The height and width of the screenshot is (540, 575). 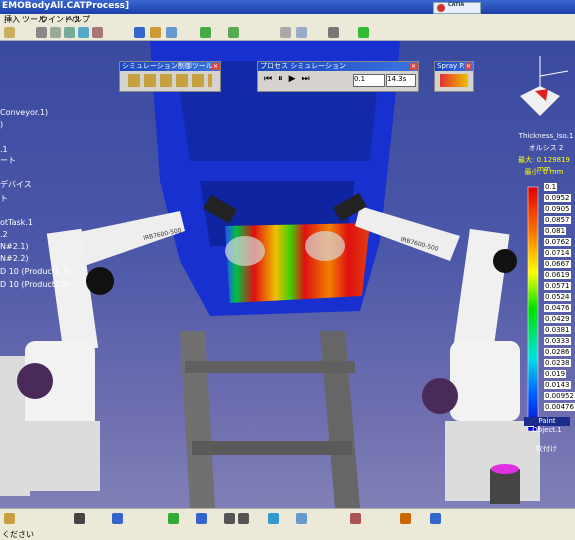 What do you see at coordinates (14, 259) in the screenshot?
I see `tree-item: N#2.2)` at bounding box center [14, 259].